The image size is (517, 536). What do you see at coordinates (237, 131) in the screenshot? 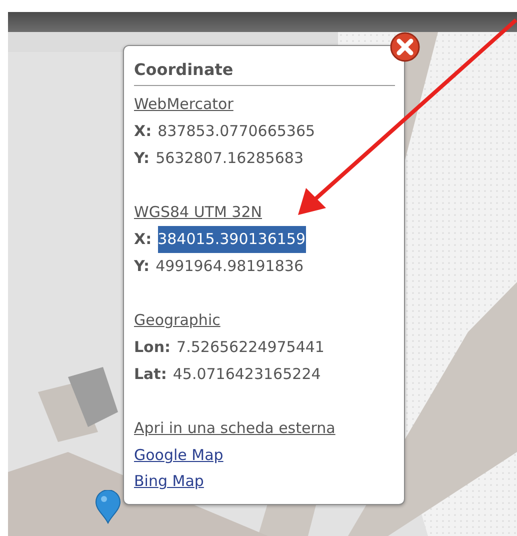
I see `coordinate-value: 837853.0770665365` at bounding box center [237, 131].